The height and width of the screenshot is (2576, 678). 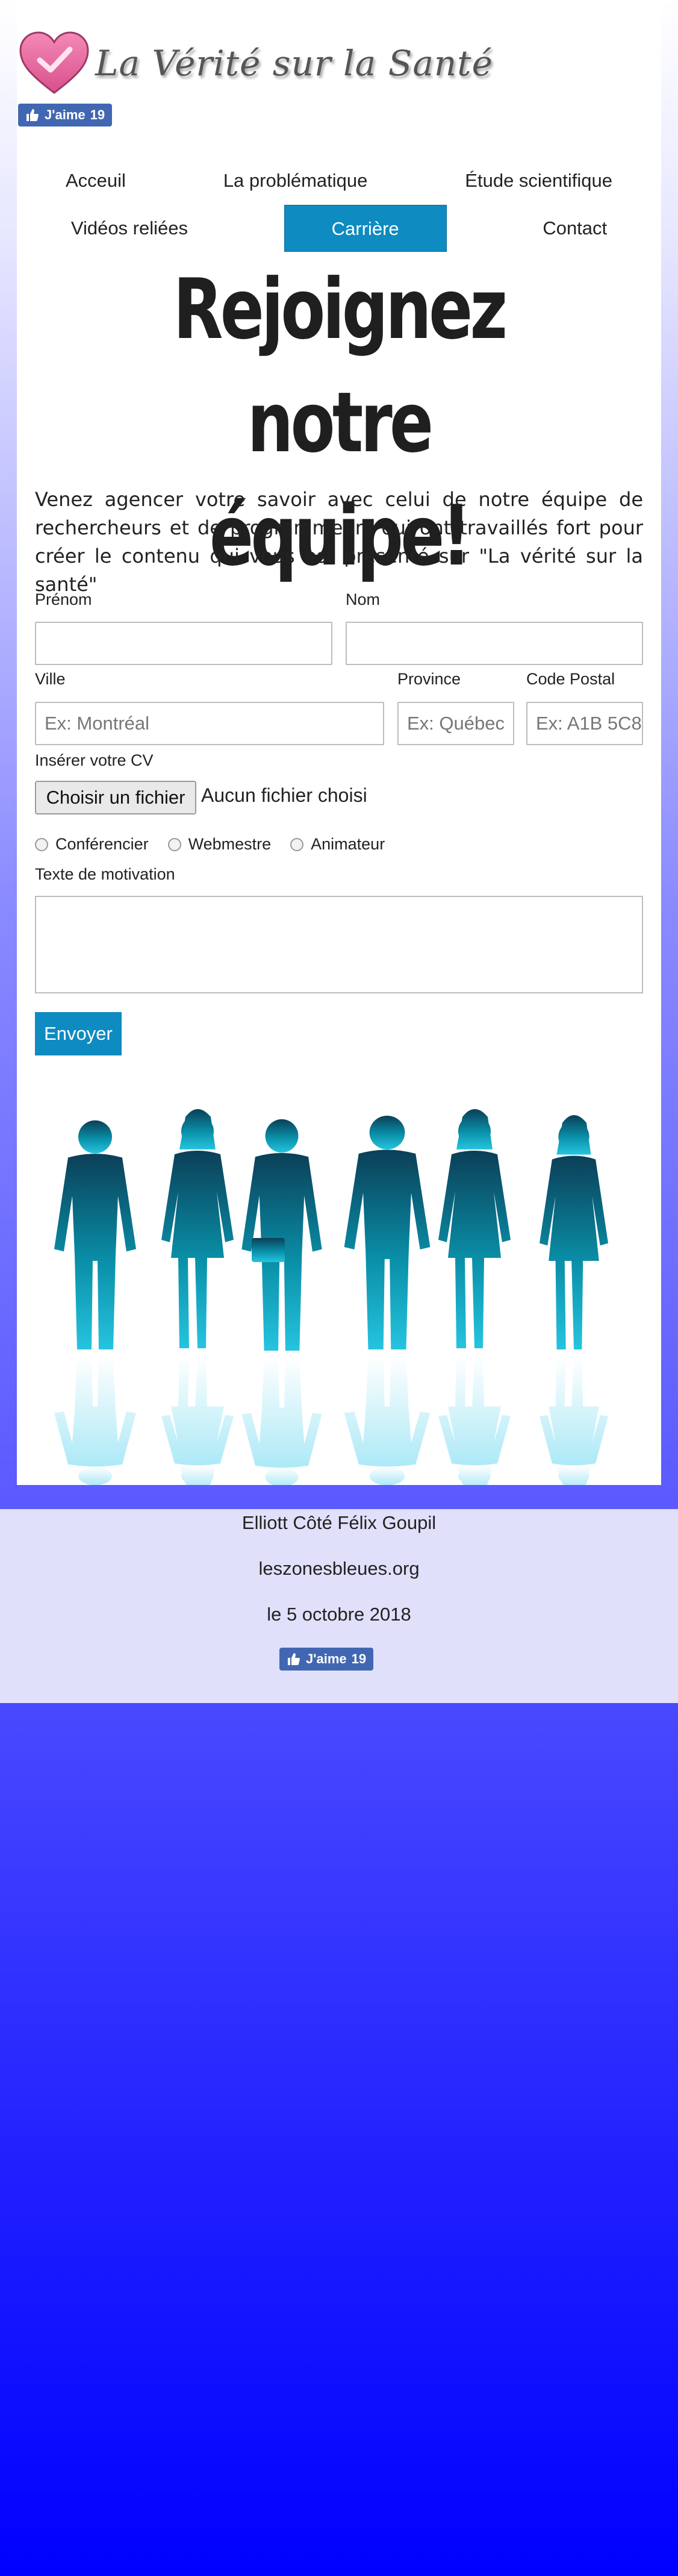 What do you see at coordinates (339, 1523) in the screenshot?
I see `footer-authors: Elliott Côté Félix Goupil` at bounding box center [339, 1523].